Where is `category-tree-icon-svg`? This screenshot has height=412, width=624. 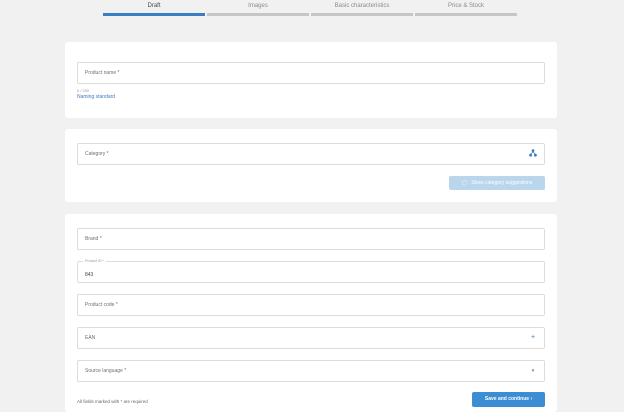
category-tree-icon-svg is located at coordinates (533, 153).